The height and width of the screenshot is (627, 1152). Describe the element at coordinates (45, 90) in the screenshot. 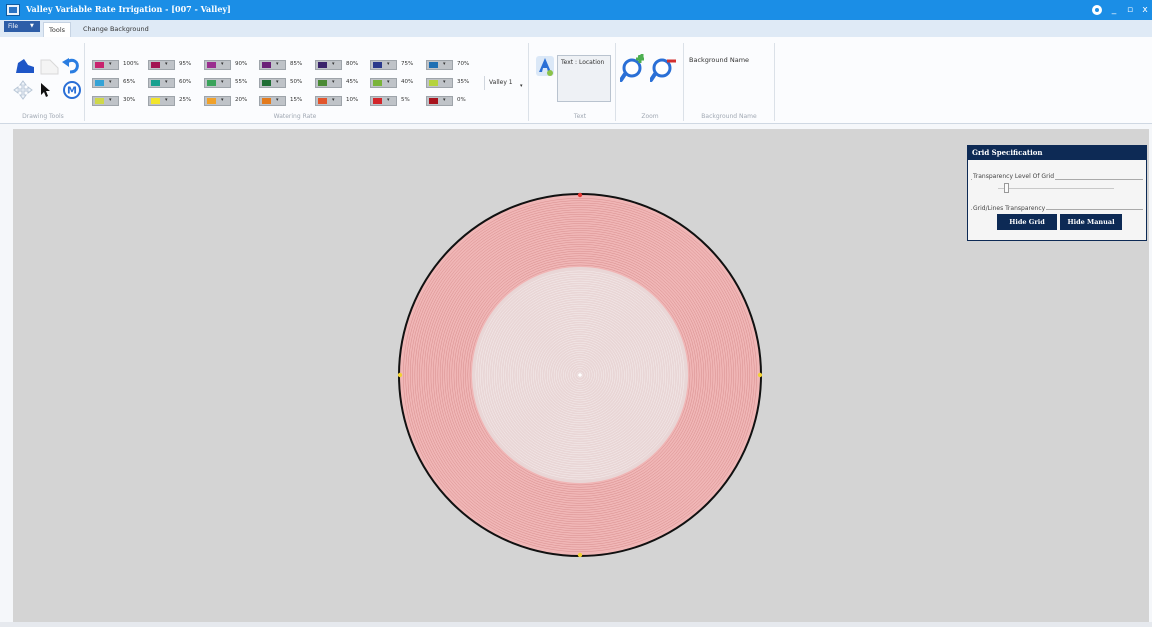

I see `select-pointer-icon` at that location.